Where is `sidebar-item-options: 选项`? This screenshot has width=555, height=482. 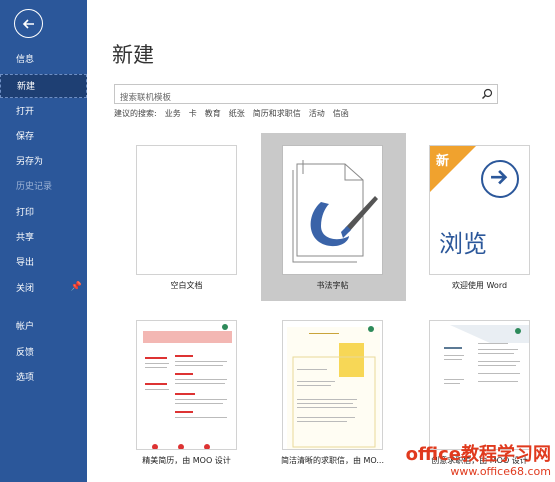 sidebar-item-options: 选项 is located at coordinates (43, 378).